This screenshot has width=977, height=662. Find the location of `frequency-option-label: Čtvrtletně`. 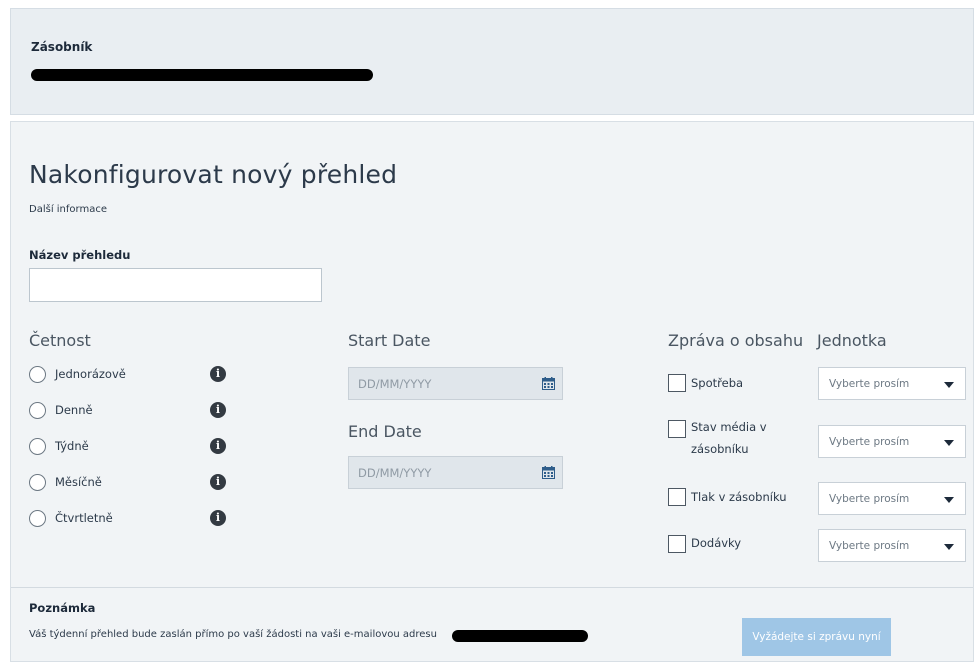

frequency-option-label: Čtvrtletně is located at coordinates (84, 518).